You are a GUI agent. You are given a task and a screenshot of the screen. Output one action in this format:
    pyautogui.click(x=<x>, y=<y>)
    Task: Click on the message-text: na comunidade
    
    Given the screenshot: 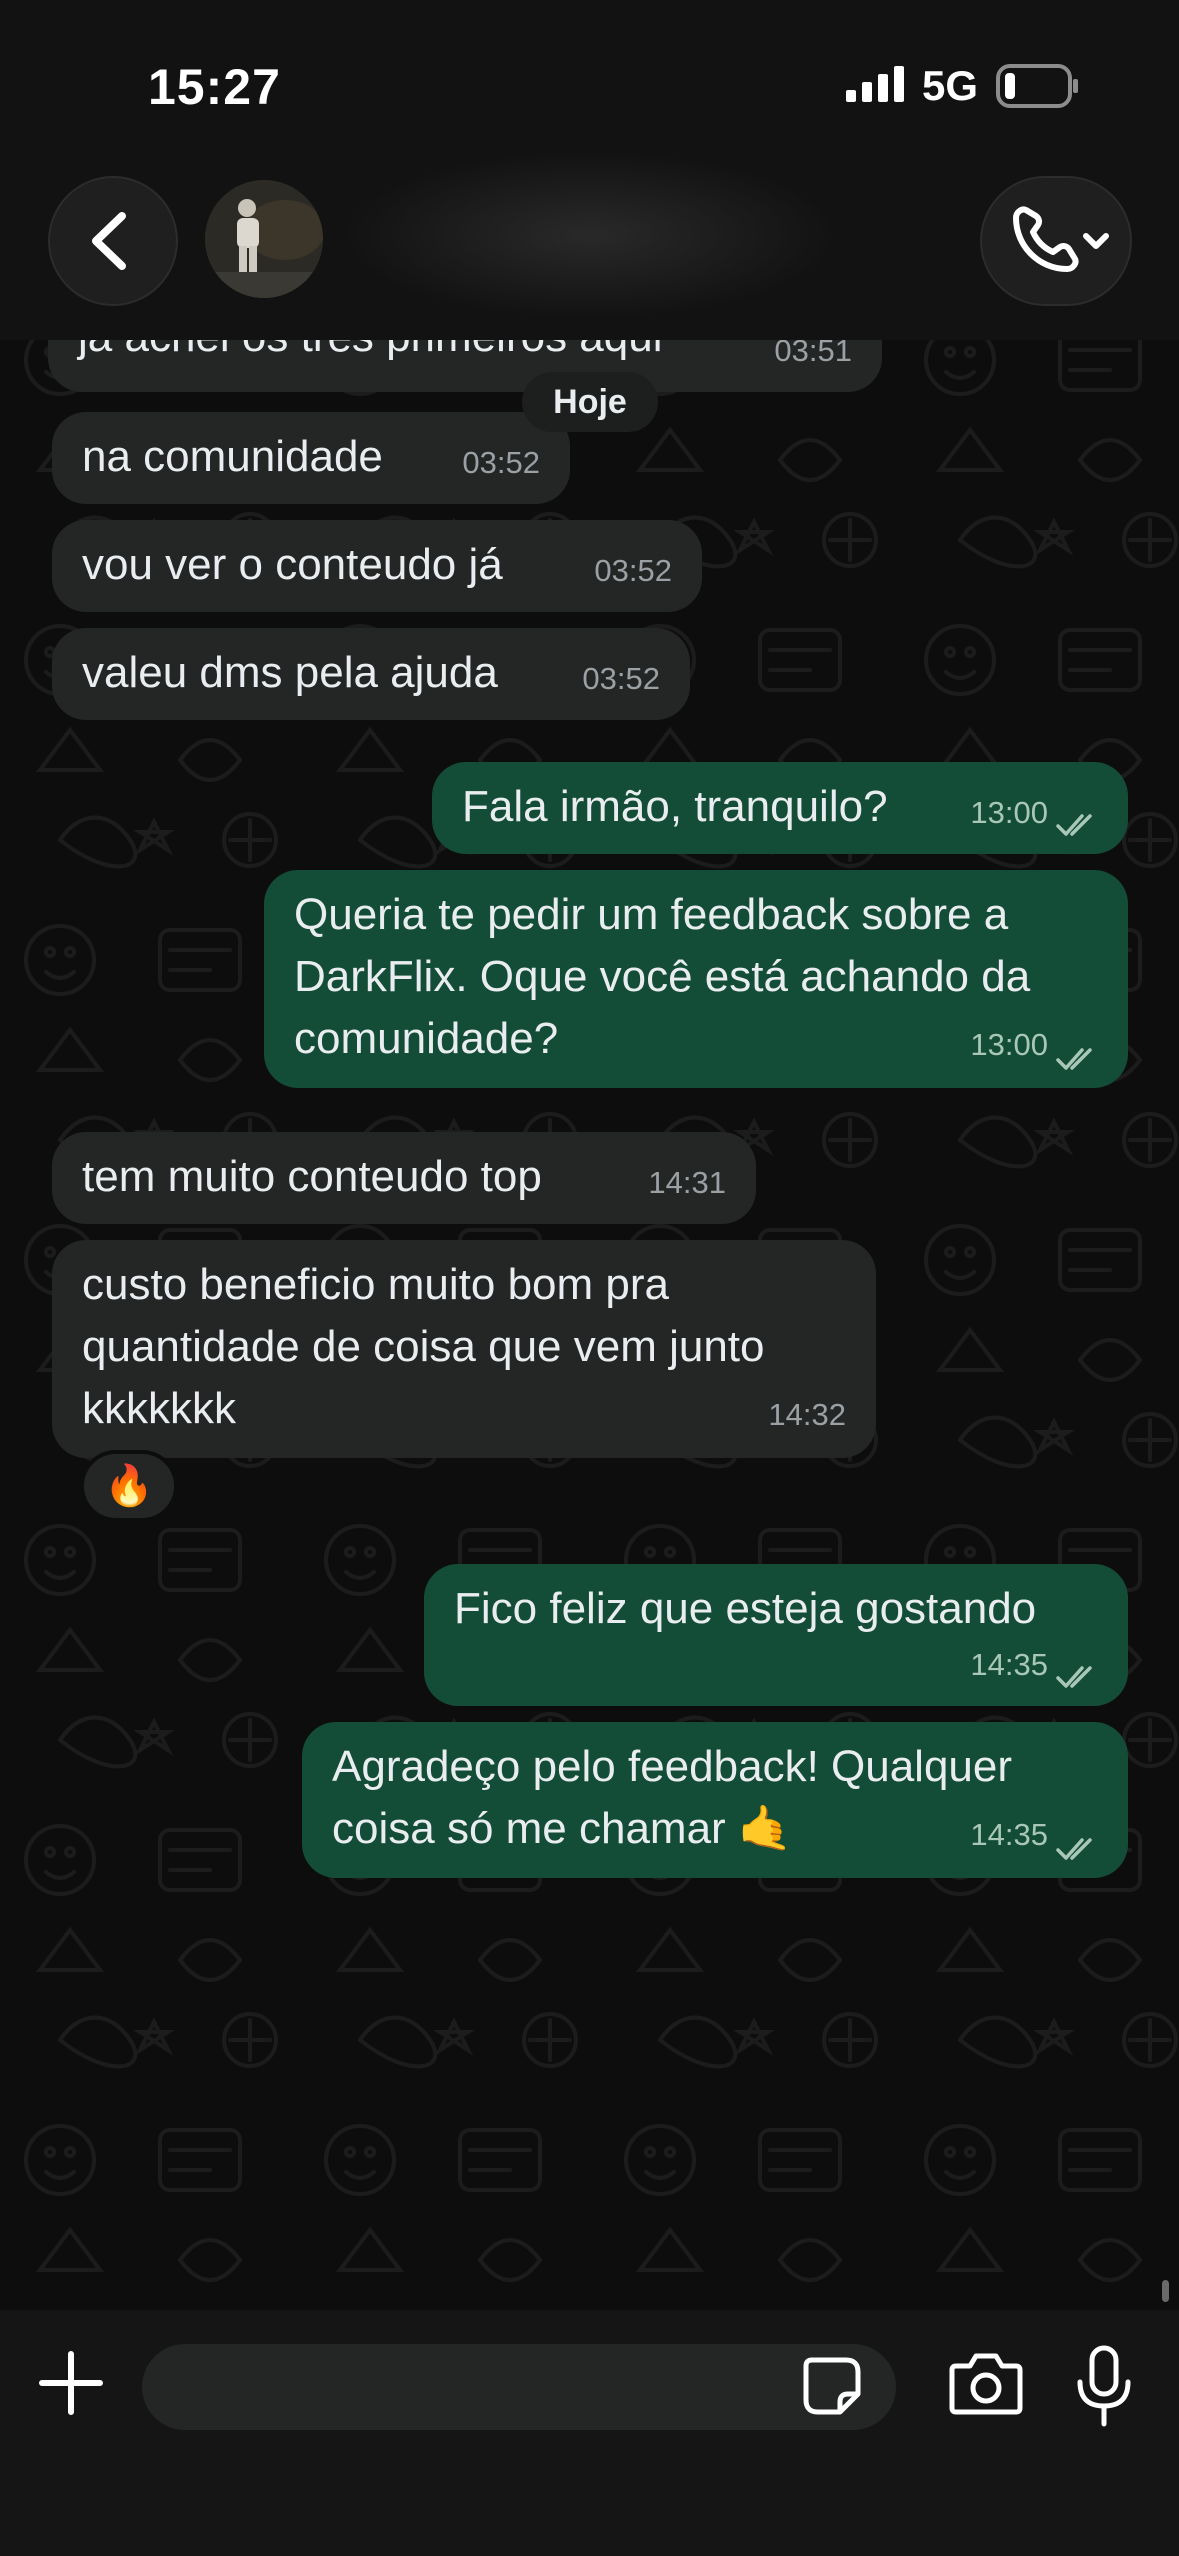 What is the action you would take?
    pyautogui.click(x=232, y=457)
    